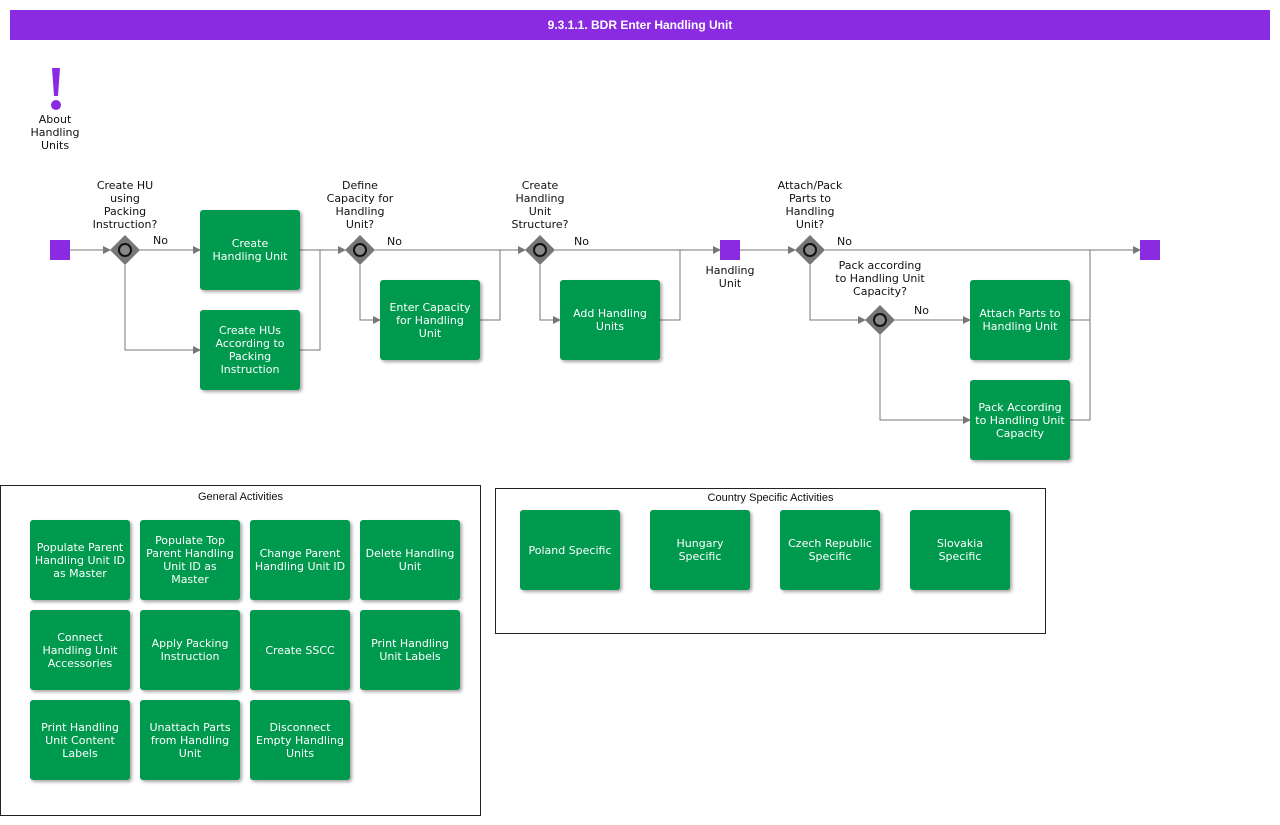 The height and width of the screenshot is (825, 1280). I want to click on end-event, so click(1150, 250).